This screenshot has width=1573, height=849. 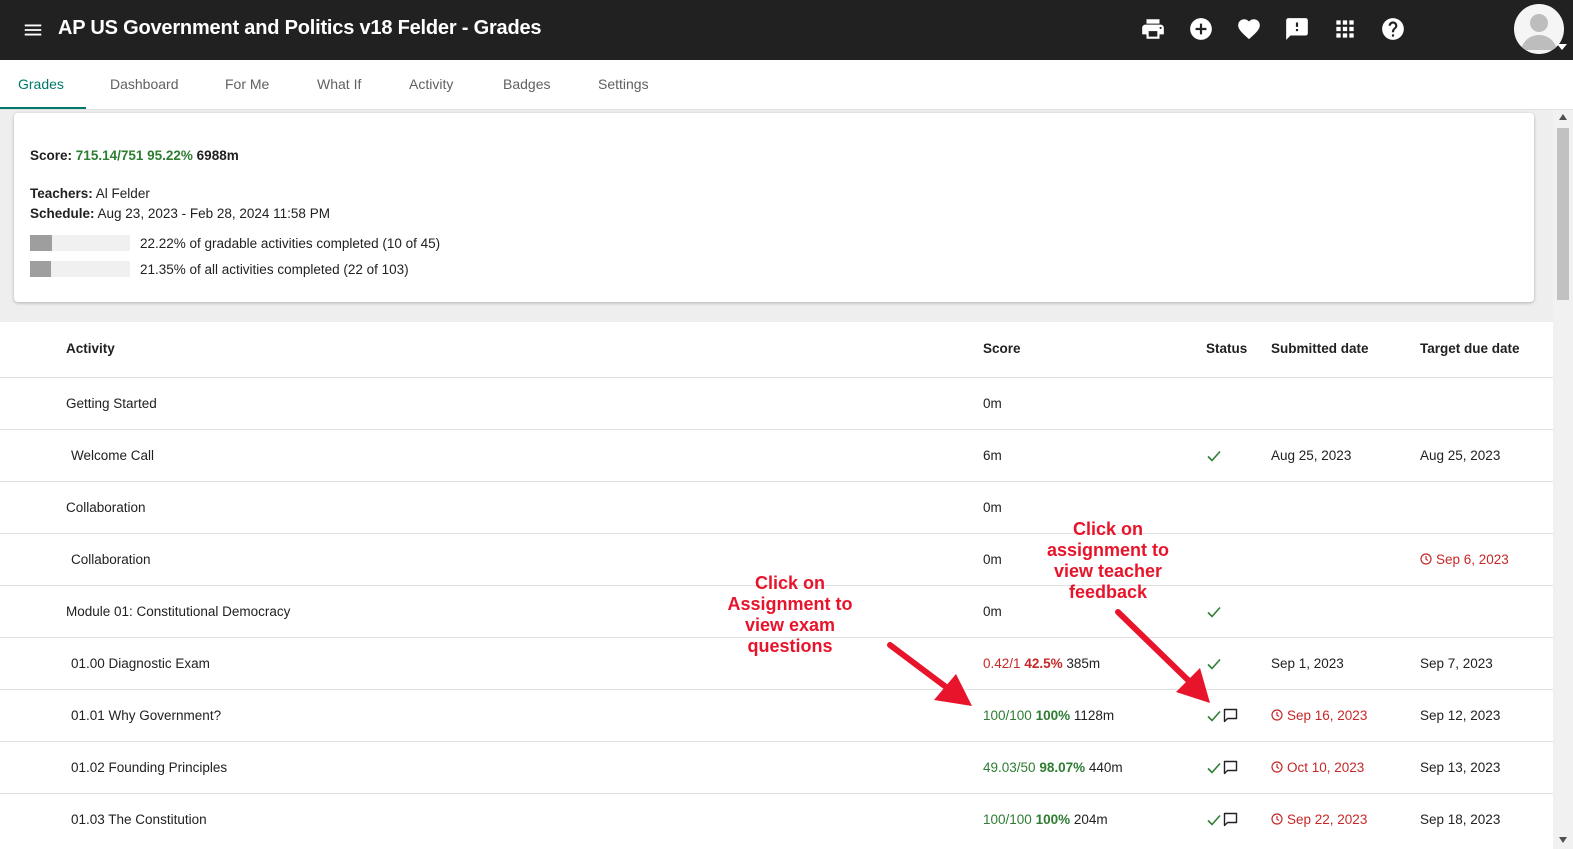 I want to click on header-status: Status, so click(x=1226, y=348).